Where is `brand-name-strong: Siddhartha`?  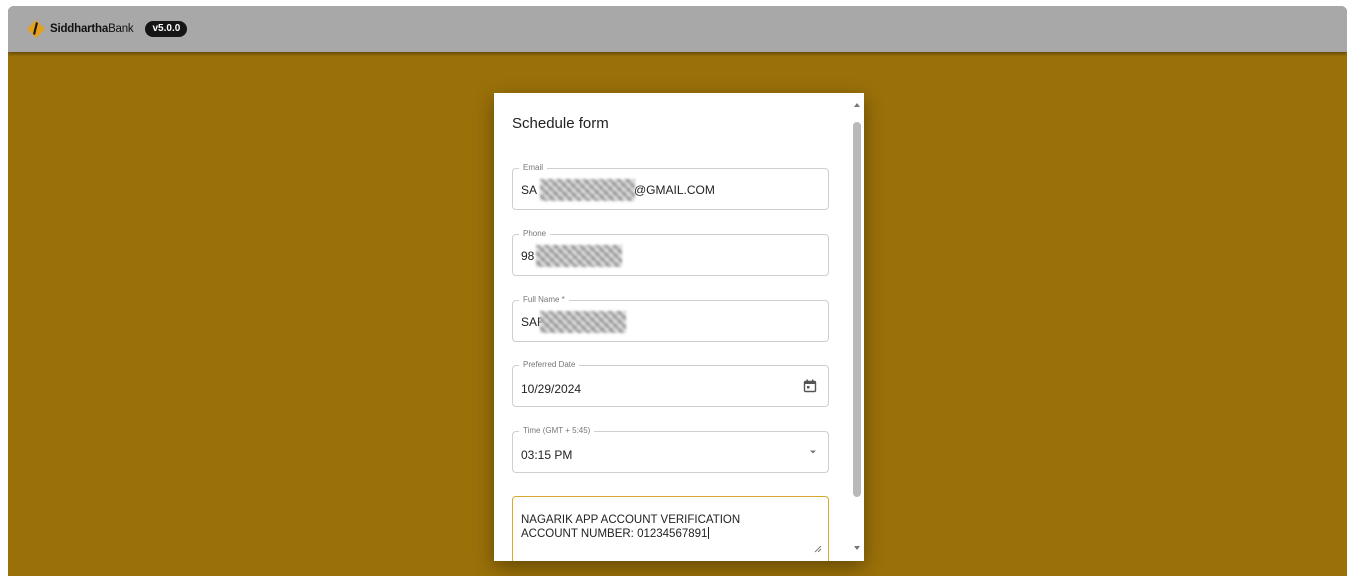 brand-name-strong: Siddhartha is located at coordinates (79, 29).